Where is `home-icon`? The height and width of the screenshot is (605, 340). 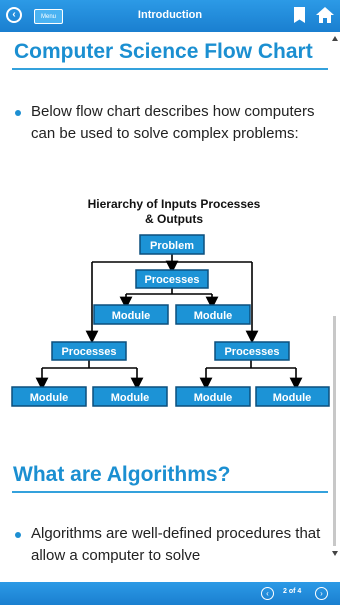 home-icon is located at coordinates (325, 15).